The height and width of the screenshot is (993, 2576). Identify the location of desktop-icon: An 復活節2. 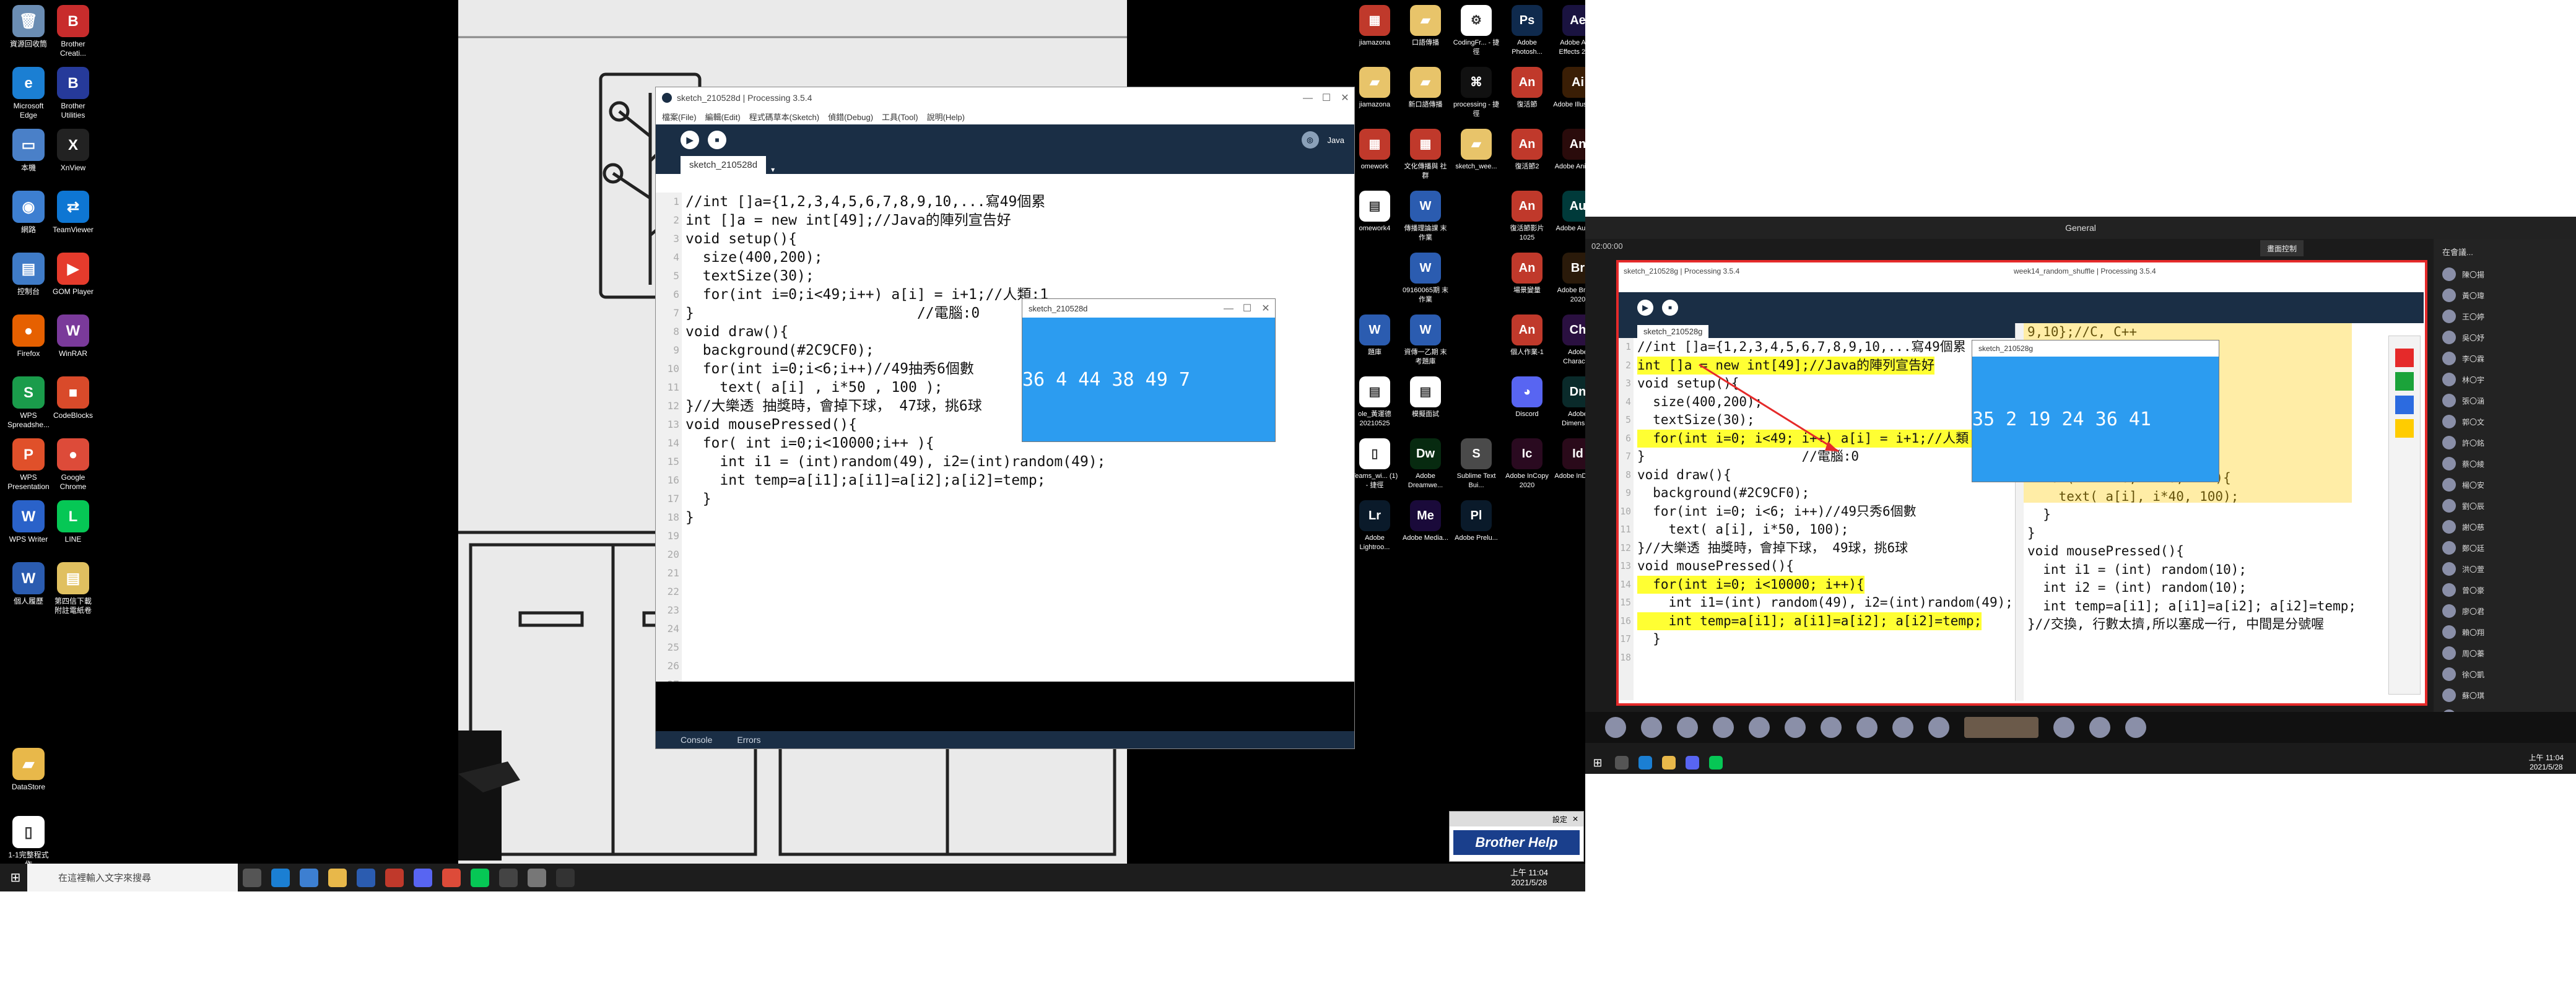
(1527, 150).